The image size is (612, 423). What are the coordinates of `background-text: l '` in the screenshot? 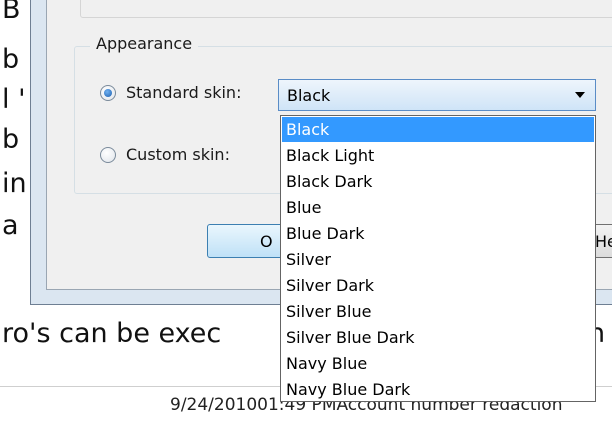 It's located at (14, 99).